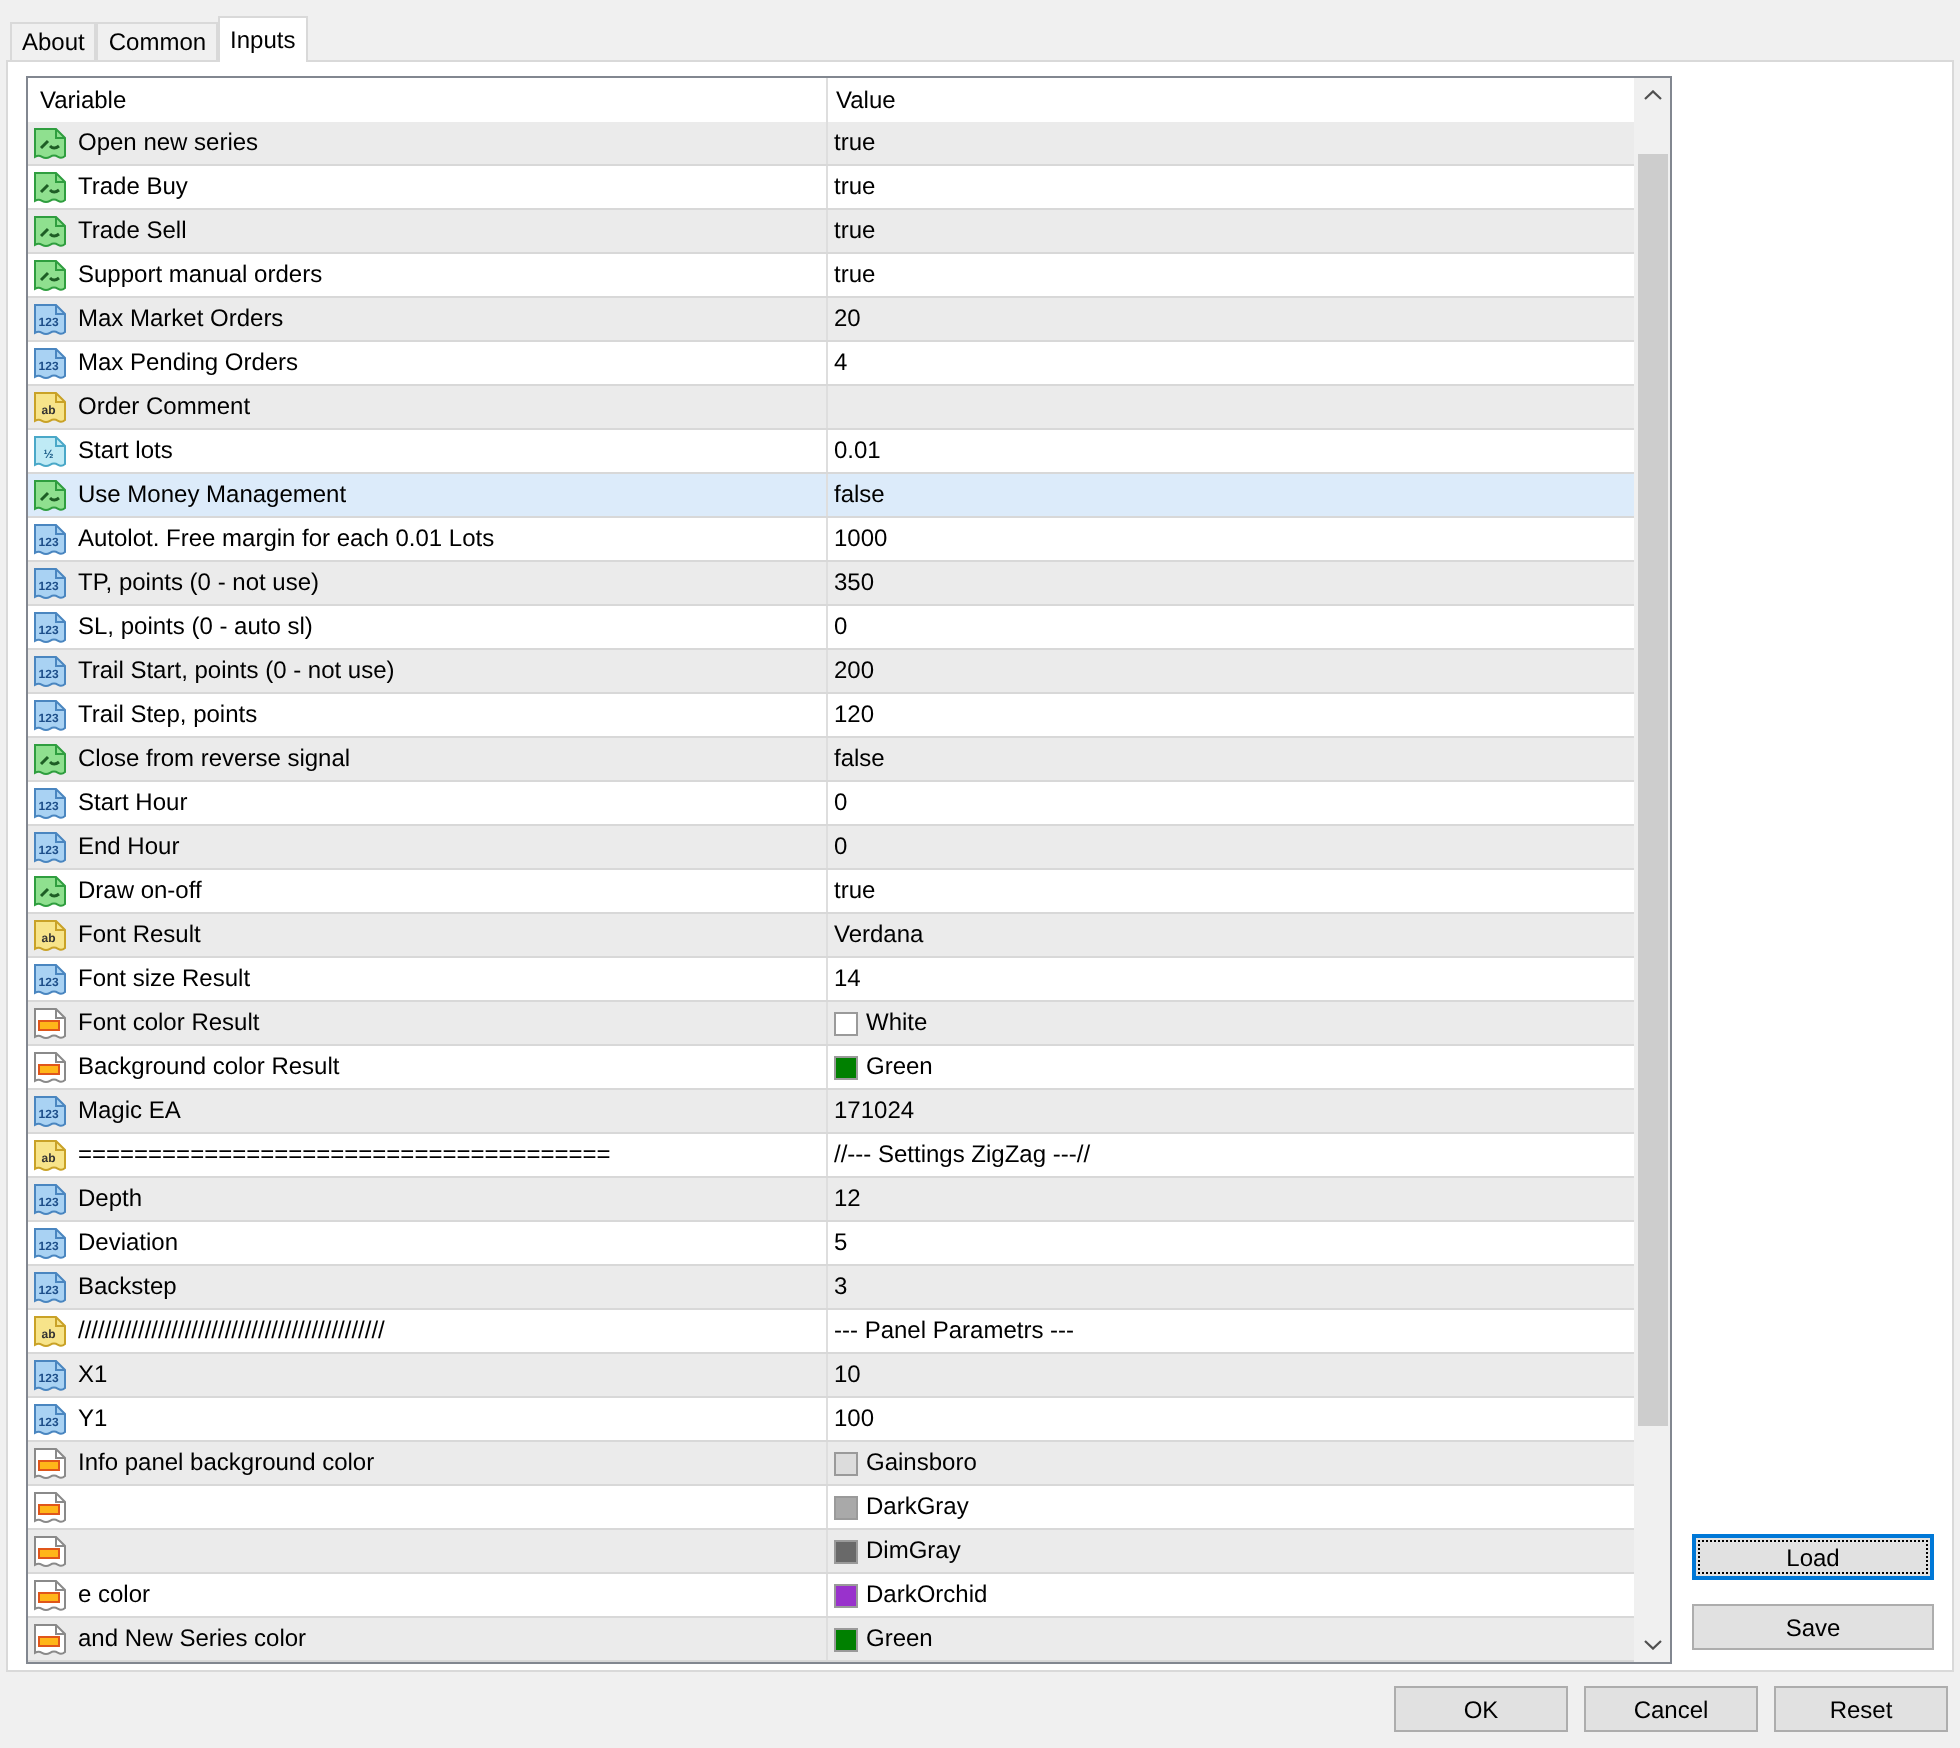 The width and height of the screenshot is (1960, 1748). I want to click on variable-name: Deviation, so click(128, 1243).